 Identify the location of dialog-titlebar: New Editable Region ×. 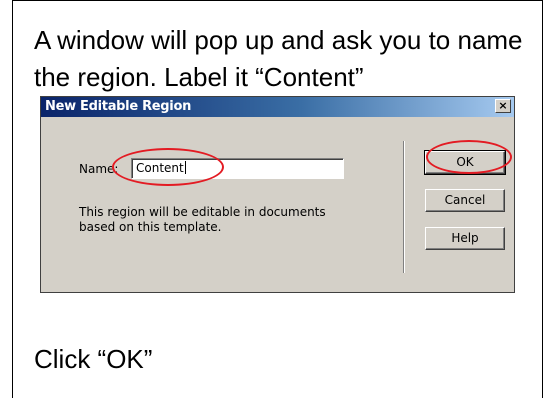
(277, 107).